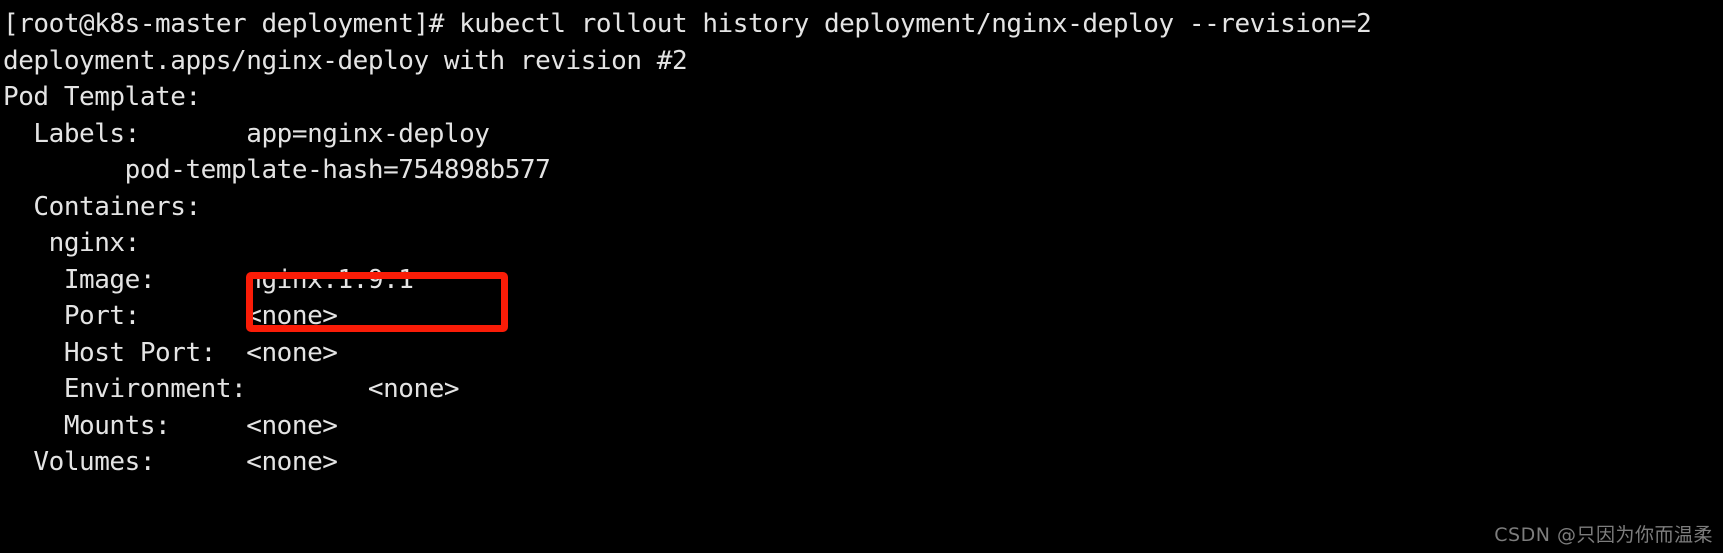 Image resolution: width=1723 pixels, height=553 pixels. What do you see at coordinates (102, 206) in the screenshot?
I see `terminal-line-containers: Containers:` at bounding box center [102, 206].